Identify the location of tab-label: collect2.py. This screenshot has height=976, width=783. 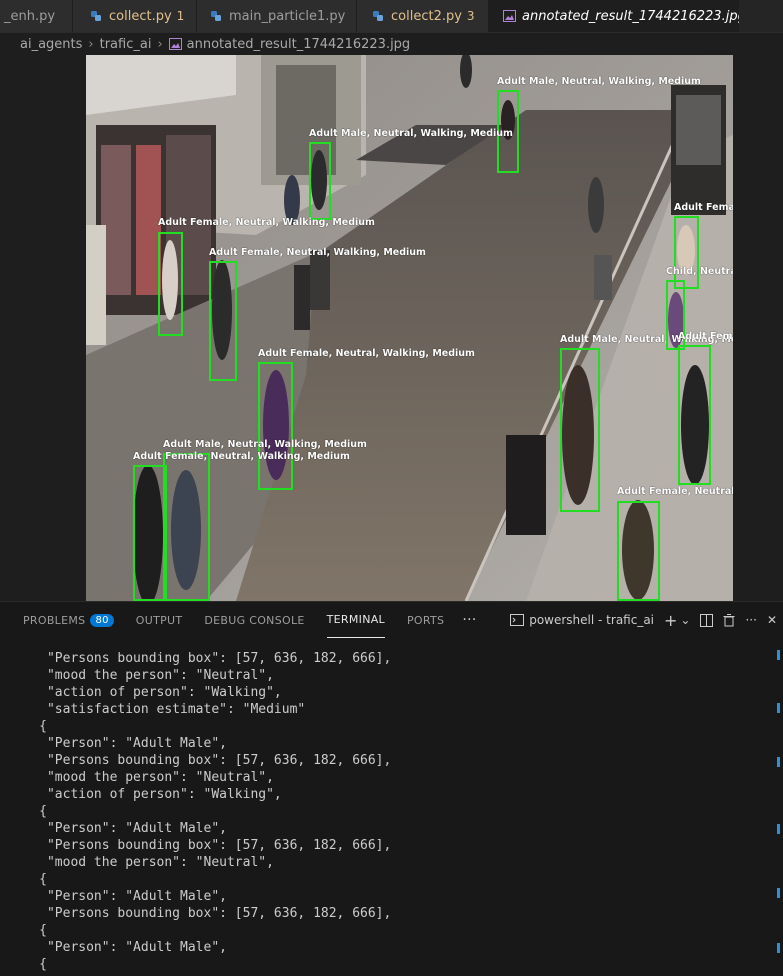
(426, 16).